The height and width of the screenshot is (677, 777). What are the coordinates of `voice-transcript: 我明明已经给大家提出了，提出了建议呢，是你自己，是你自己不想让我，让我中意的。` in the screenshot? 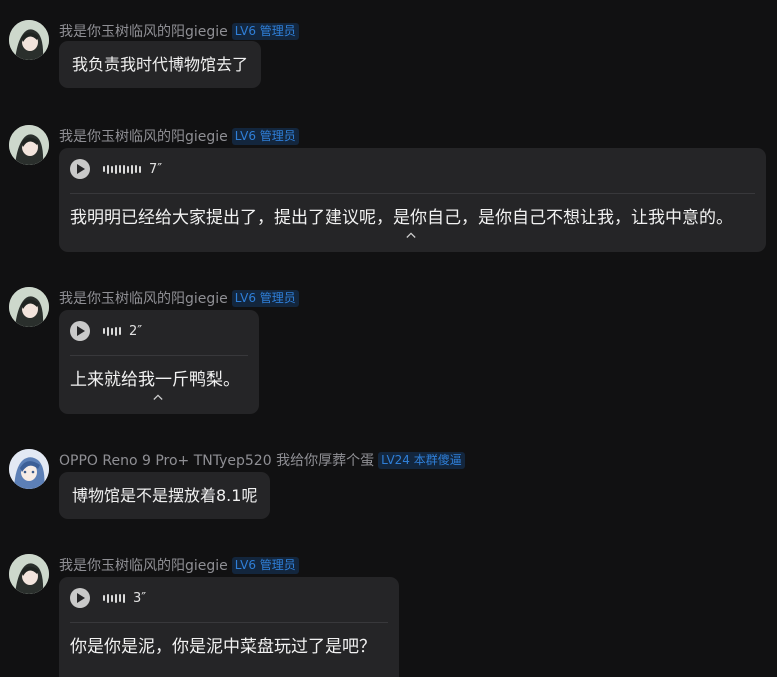 It's located at (401, 218).